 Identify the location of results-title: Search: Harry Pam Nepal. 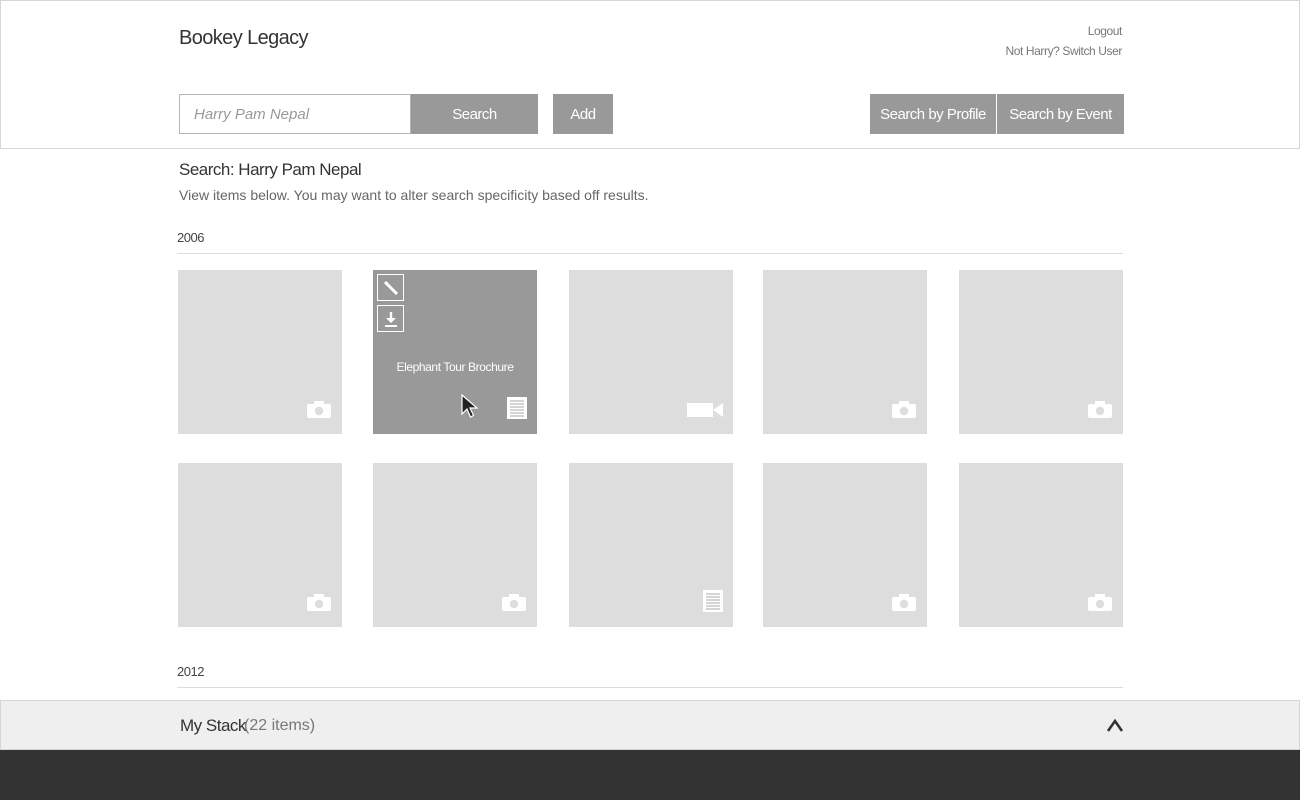
(270, 169).